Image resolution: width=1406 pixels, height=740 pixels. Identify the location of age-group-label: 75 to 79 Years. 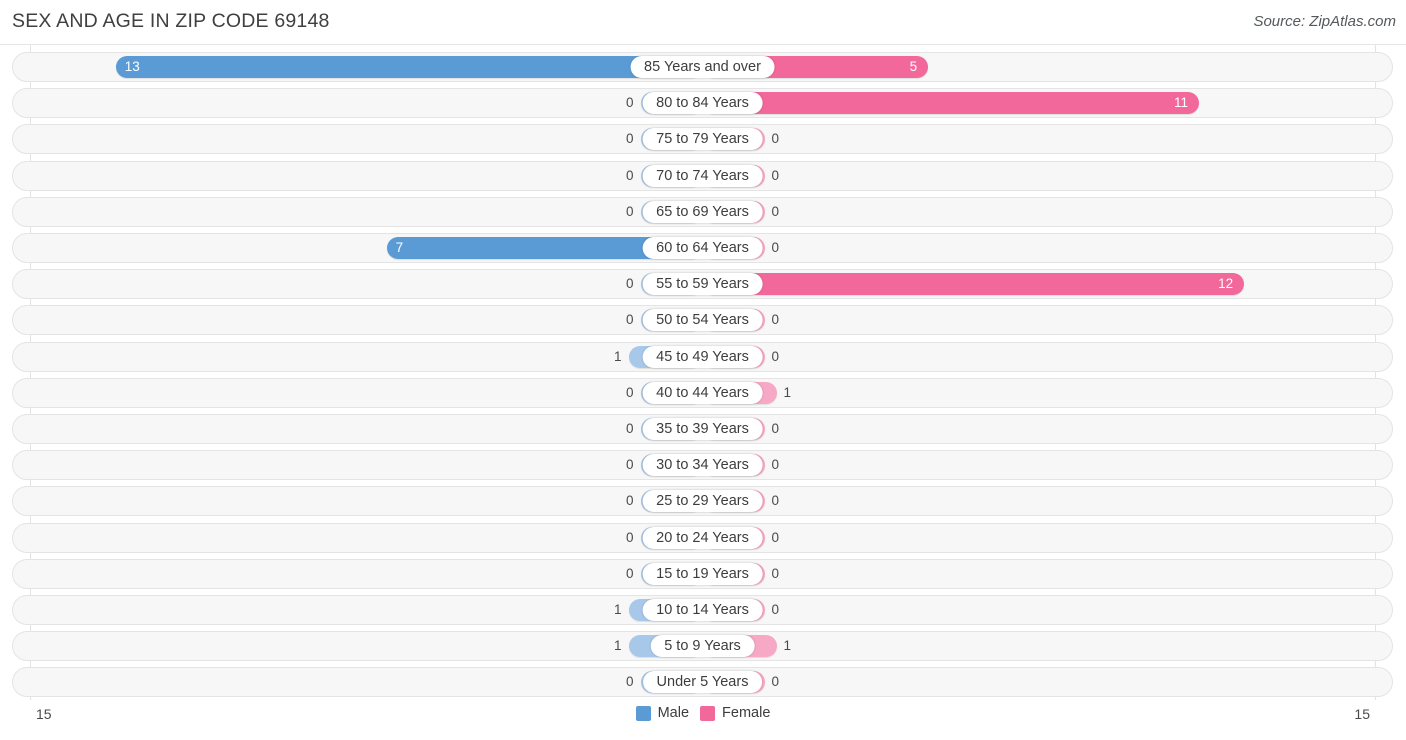
(702, 139).